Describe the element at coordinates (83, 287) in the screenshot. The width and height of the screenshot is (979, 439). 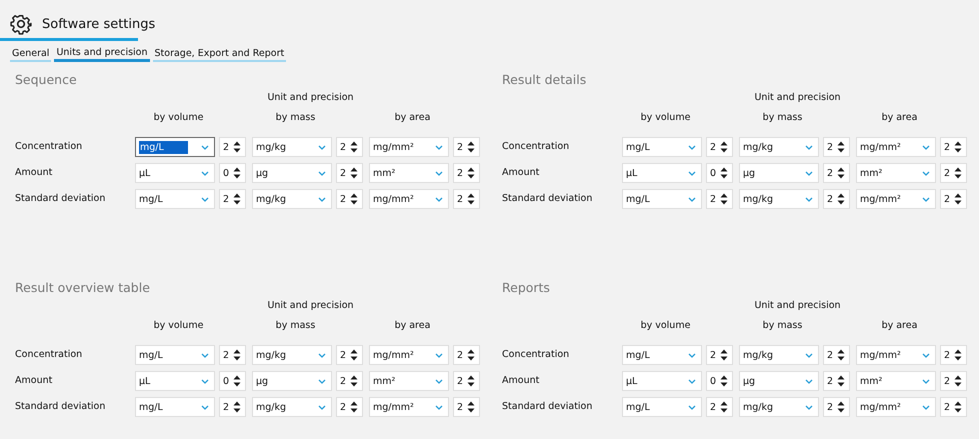
I see `section-title: Result overview table` at that location.